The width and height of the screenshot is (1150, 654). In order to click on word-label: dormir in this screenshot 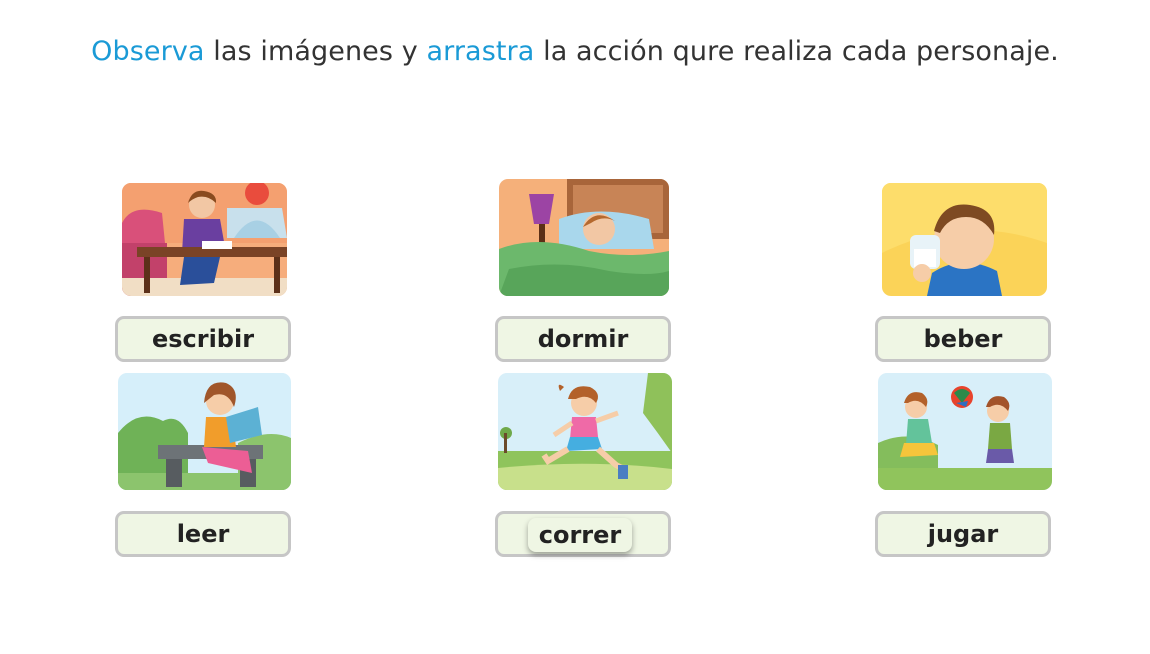, I will do `click(583, 339)`.